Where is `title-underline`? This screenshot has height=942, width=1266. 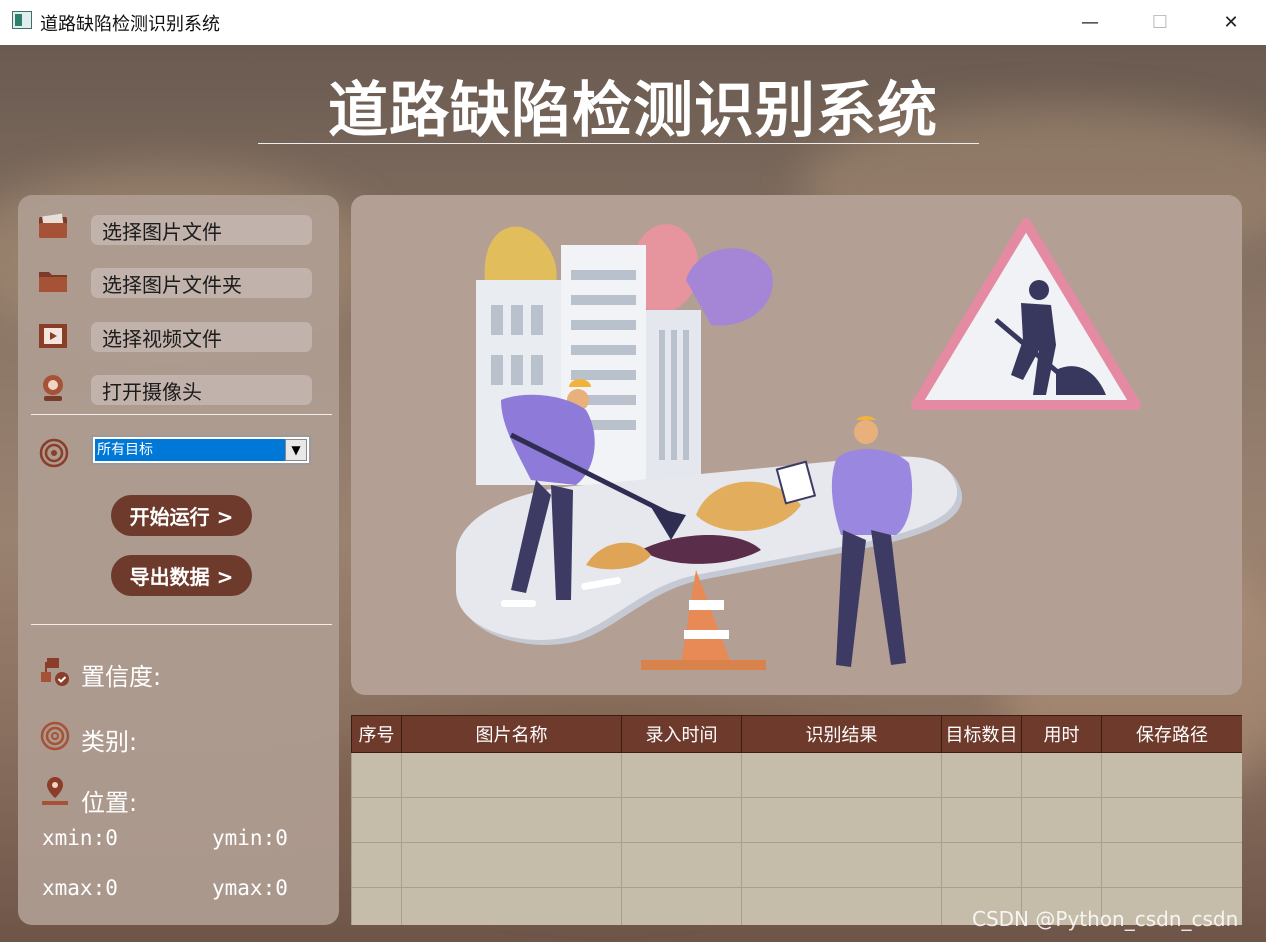 title-underline is located at coordinates (618, 143).